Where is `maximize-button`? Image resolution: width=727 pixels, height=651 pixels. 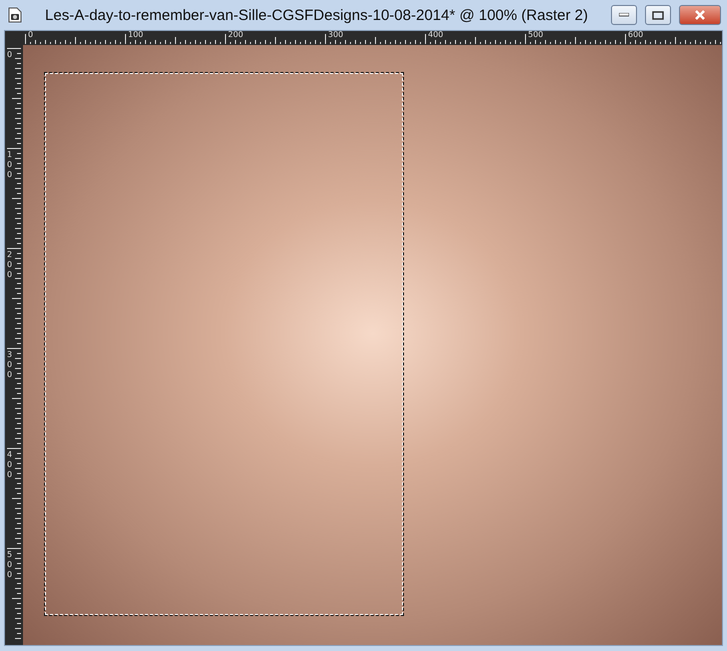 maximize-button is located at coordinates (658, 15).